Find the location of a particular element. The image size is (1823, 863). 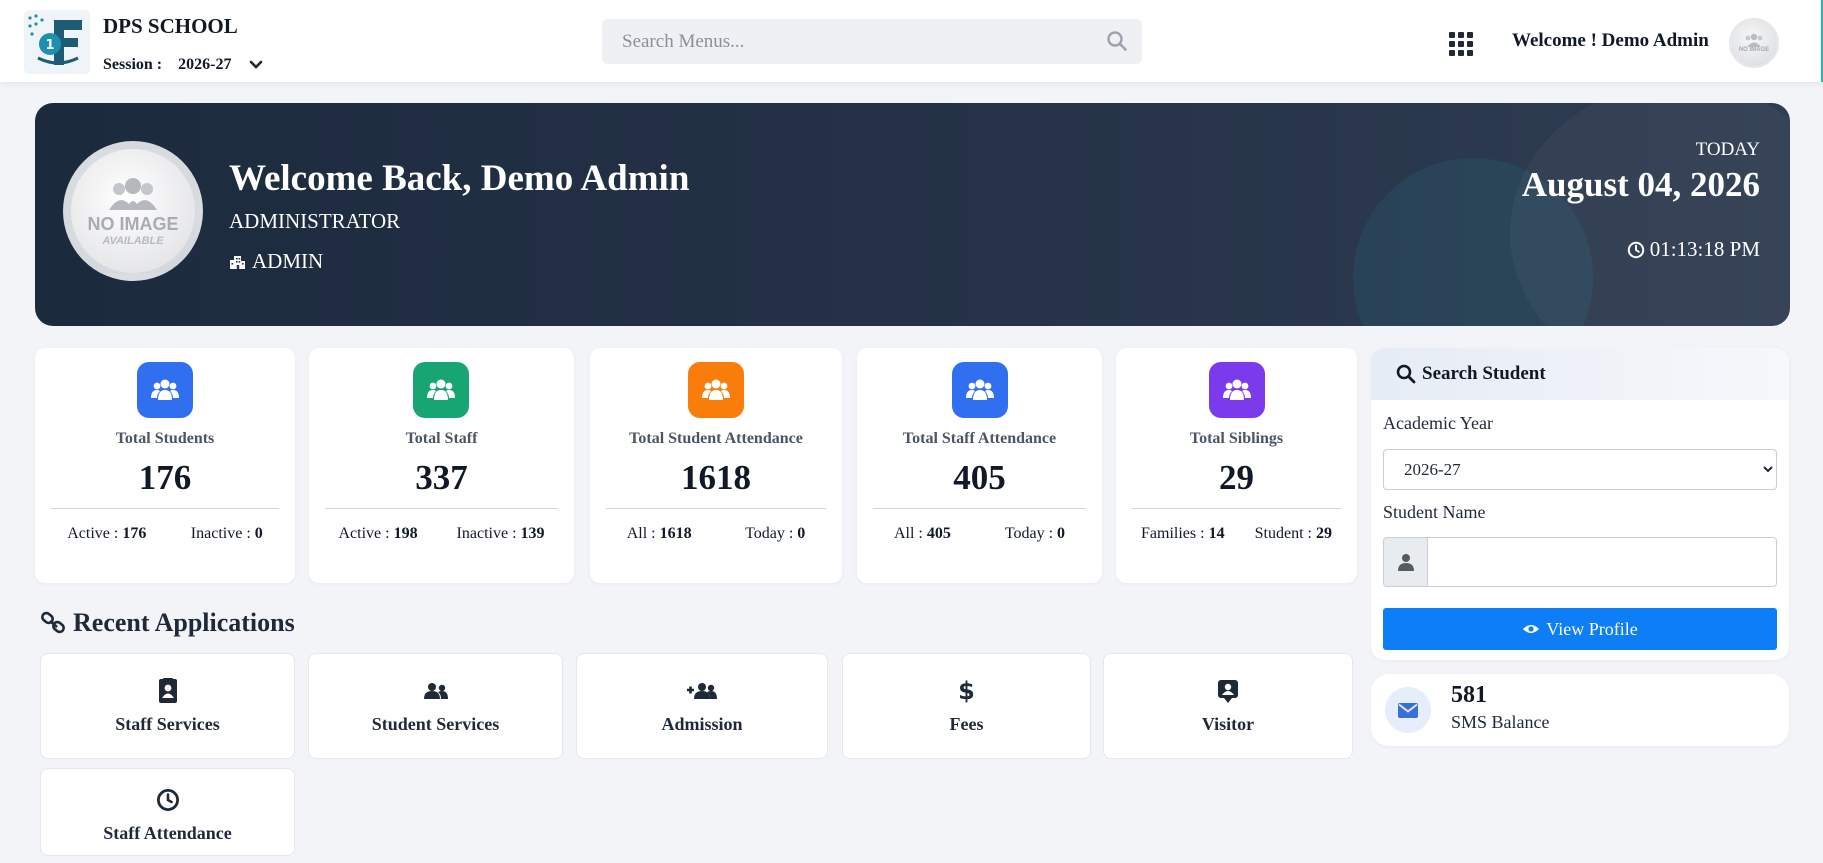

stat-label: Total Student Attendance is located at coordinates (716, 438).